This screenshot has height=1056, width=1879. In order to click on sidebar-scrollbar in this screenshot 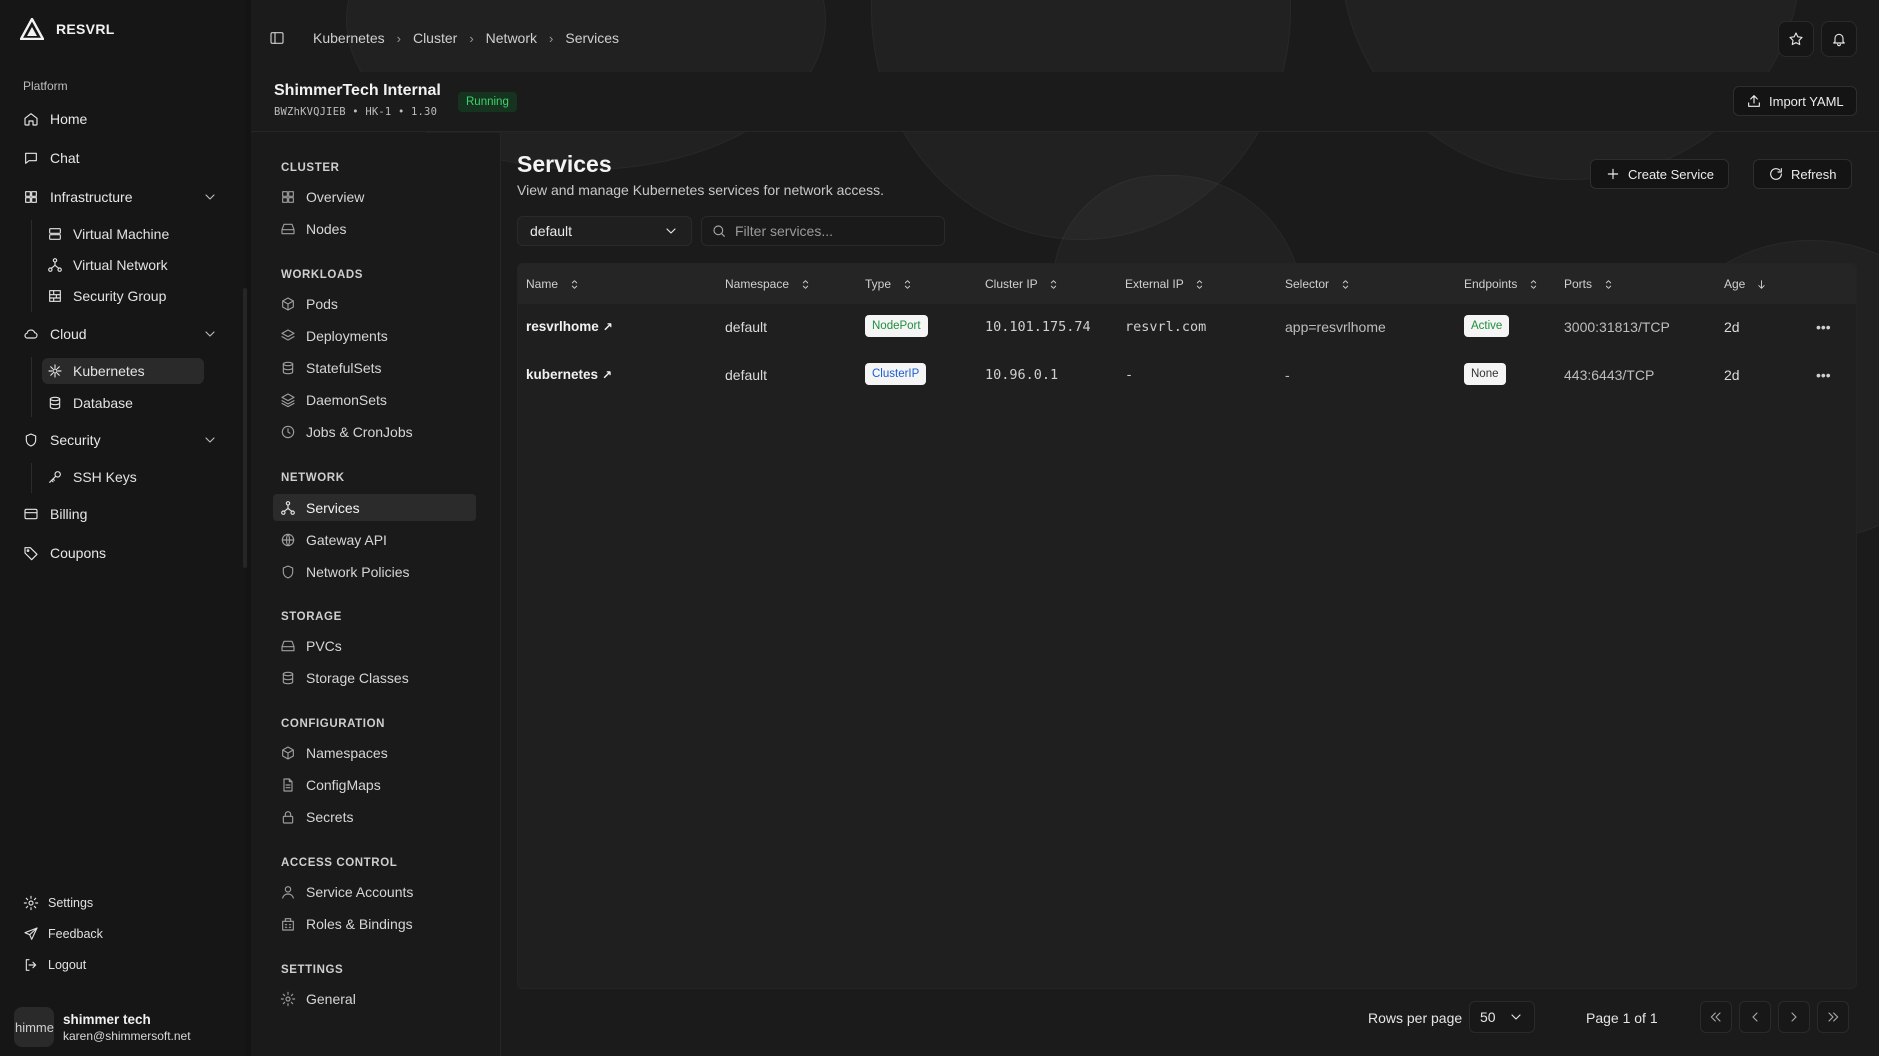, I will do `click(245, 428)`.